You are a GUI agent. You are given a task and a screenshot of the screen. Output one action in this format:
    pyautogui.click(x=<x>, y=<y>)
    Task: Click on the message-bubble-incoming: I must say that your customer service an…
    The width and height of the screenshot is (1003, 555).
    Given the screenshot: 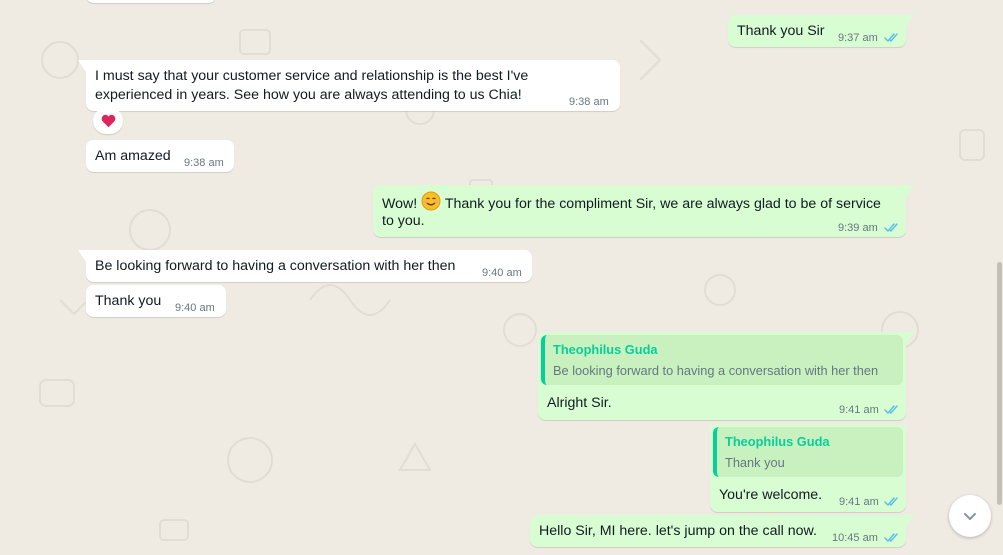 What is the action you would take?
    pyautogui.click(x=349, y=85)
    